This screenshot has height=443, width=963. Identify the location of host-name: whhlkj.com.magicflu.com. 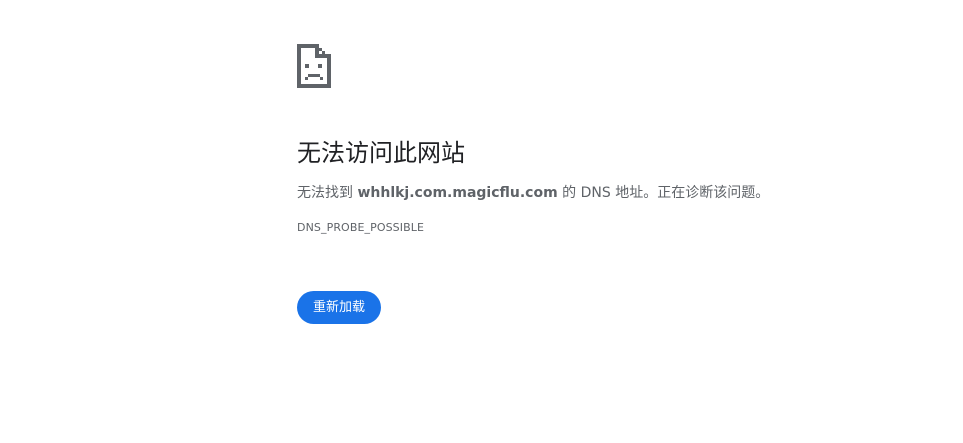
(457, 193).